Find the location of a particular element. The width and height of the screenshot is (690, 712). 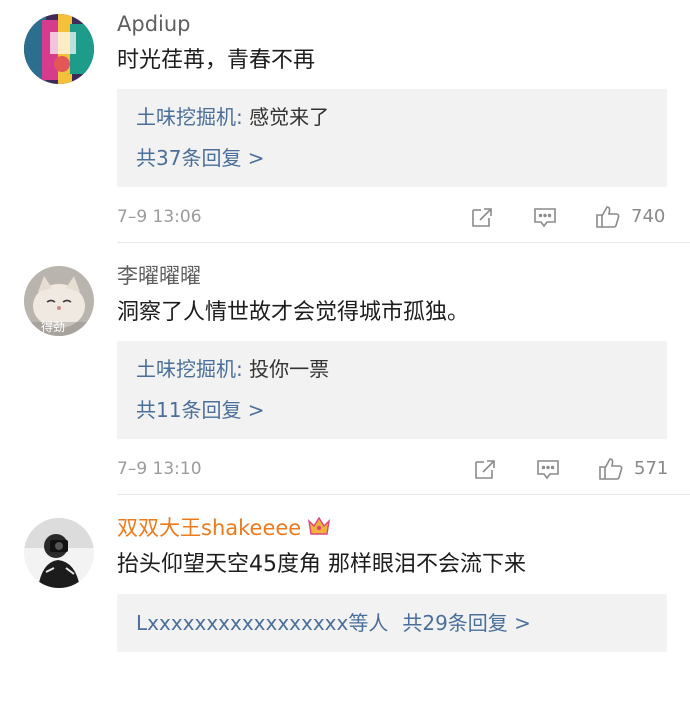

timestamp: 7–9 13:06 is located at coordinates (159, 217).